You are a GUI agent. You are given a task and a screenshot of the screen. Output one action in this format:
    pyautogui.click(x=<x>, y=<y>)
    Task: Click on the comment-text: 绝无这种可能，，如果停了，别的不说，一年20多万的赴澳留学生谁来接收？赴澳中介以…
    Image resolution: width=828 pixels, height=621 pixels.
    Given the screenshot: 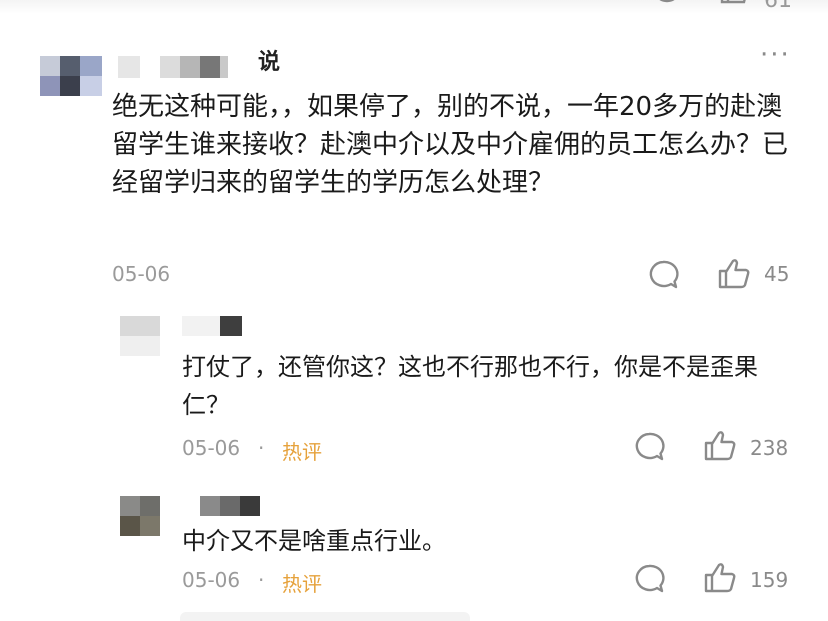 What is the action you would take?
    pyautogui.click(x=450, y=145)
    